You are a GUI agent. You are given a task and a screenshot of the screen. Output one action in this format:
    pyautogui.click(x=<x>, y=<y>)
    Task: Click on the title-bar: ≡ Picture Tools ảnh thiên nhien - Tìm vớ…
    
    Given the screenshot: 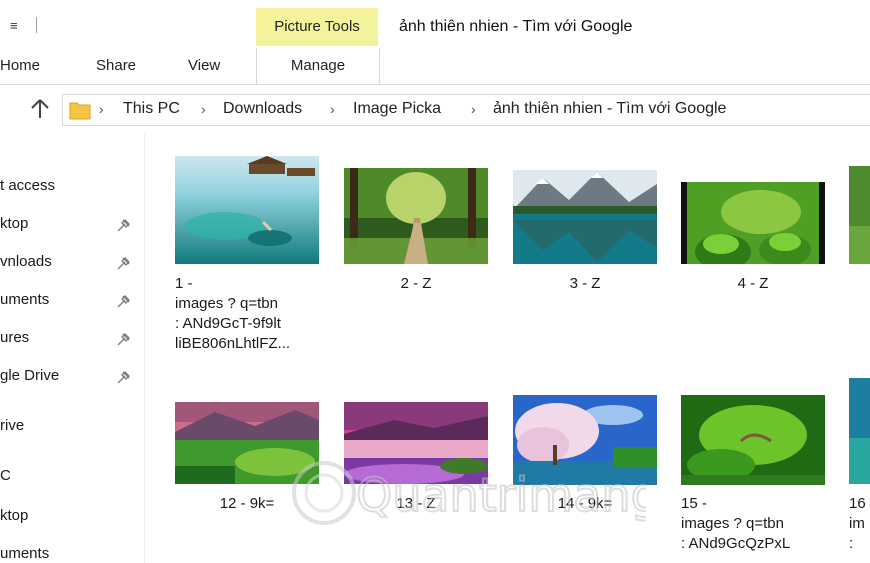 What is the action you would take?
    pyautogui.click(x=435, y=24)
    